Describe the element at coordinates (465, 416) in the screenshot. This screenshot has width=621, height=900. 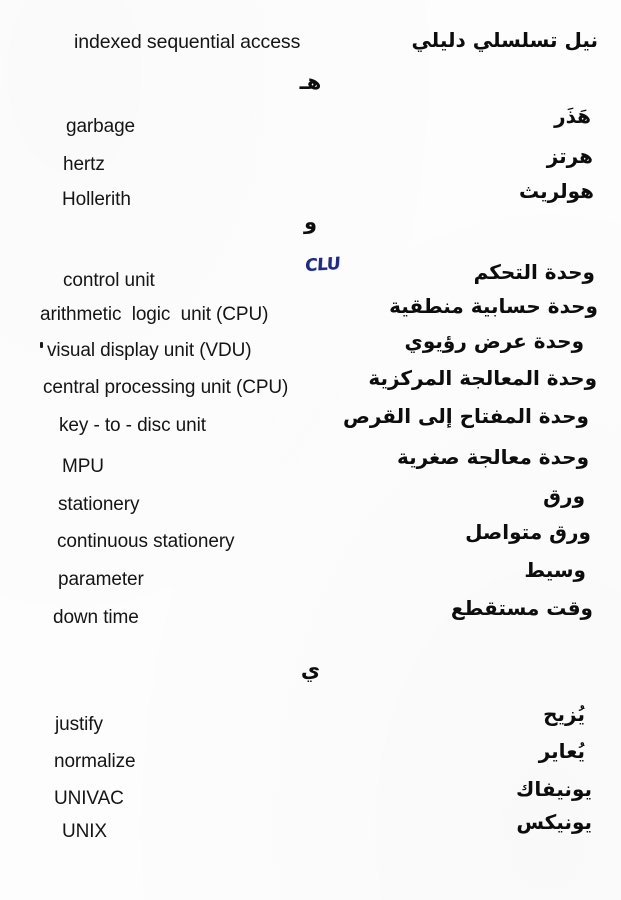
I see `entry-arabic-term: وحدة المفتاح إلى القرص` at that location.